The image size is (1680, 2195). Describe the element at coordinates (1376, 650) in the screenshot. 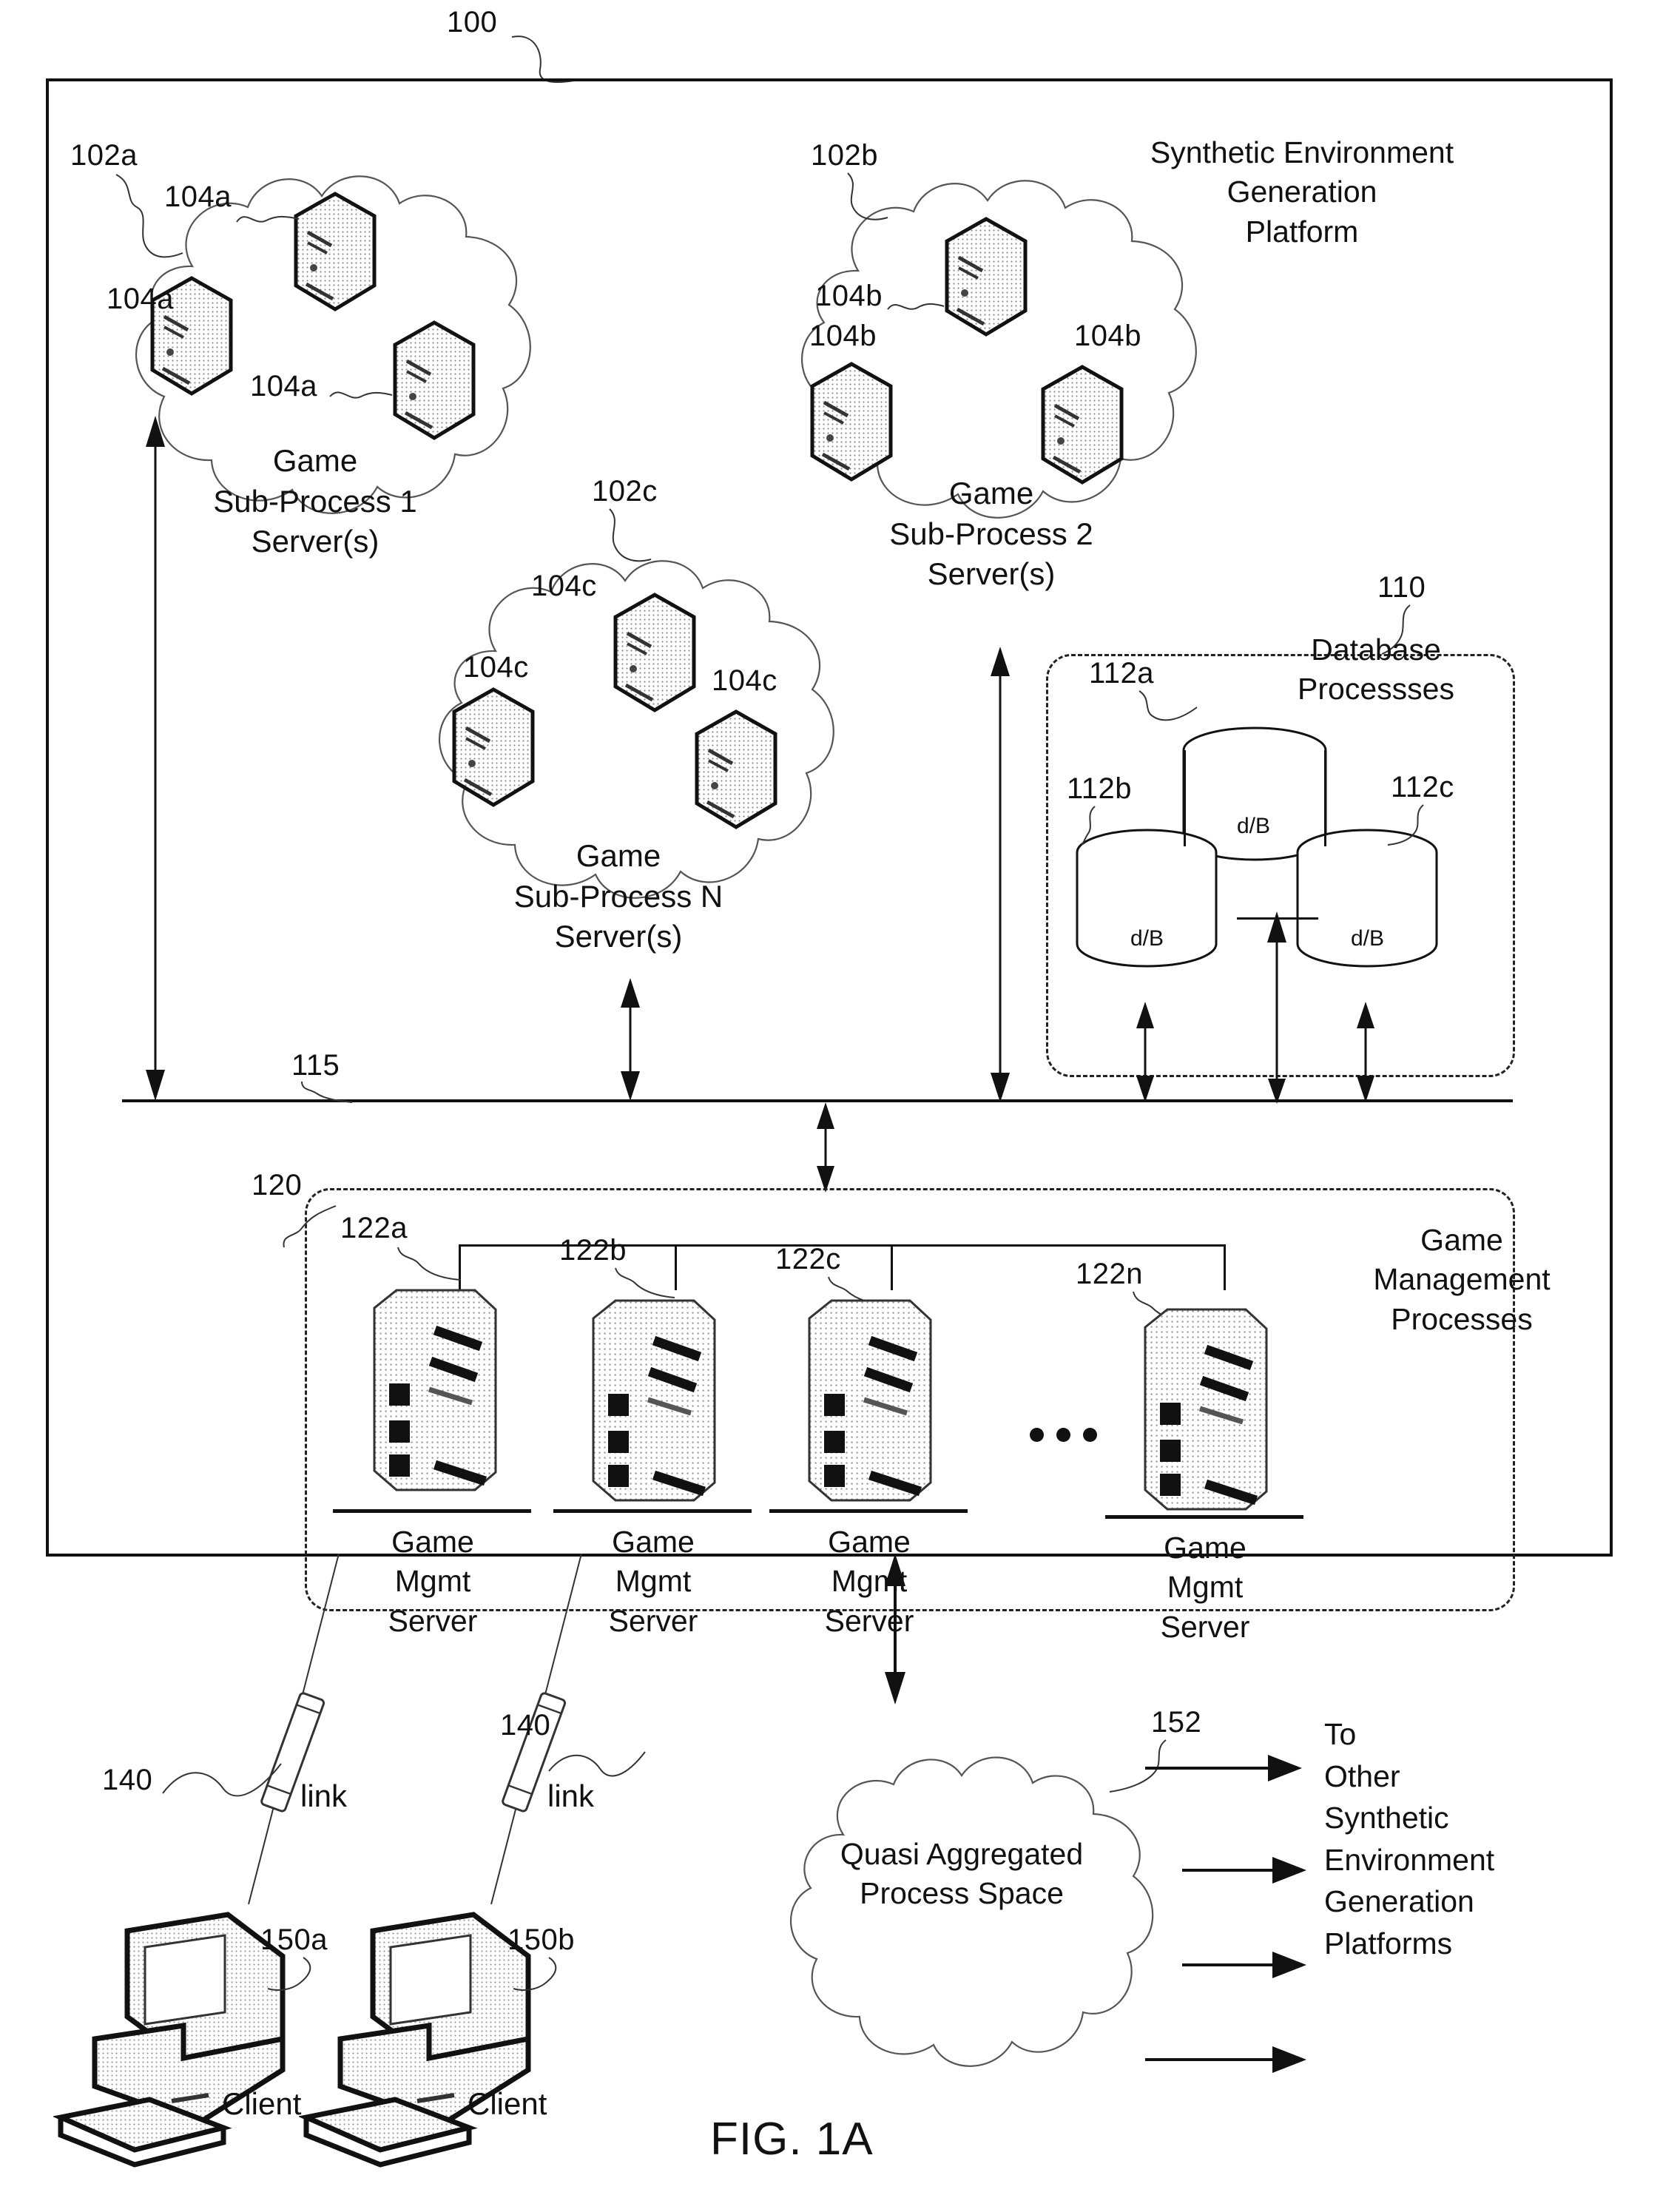

I see `database-title-line-1: Database` at that location.